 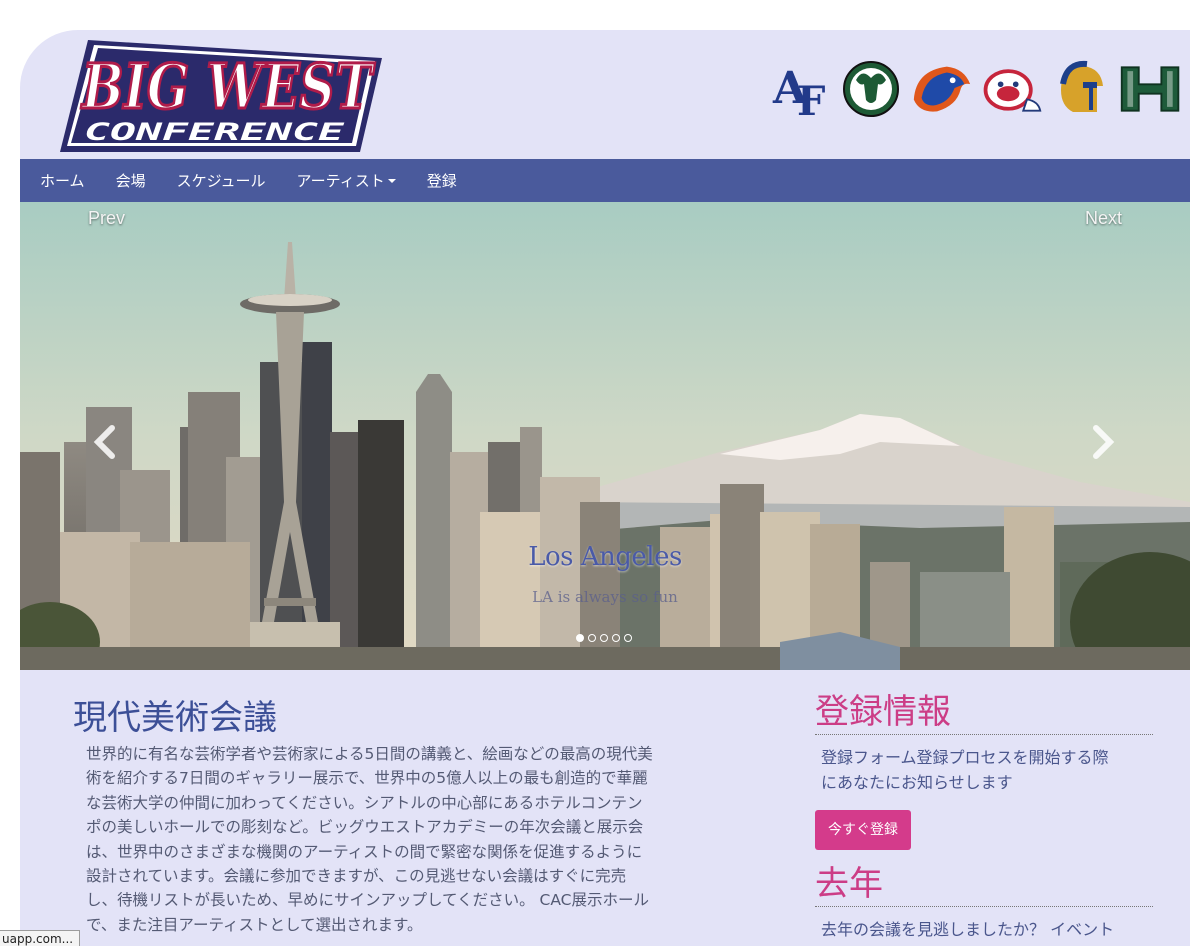 I want to click on register-now-button: 今すぐ登録, so click(x=863, y=830).